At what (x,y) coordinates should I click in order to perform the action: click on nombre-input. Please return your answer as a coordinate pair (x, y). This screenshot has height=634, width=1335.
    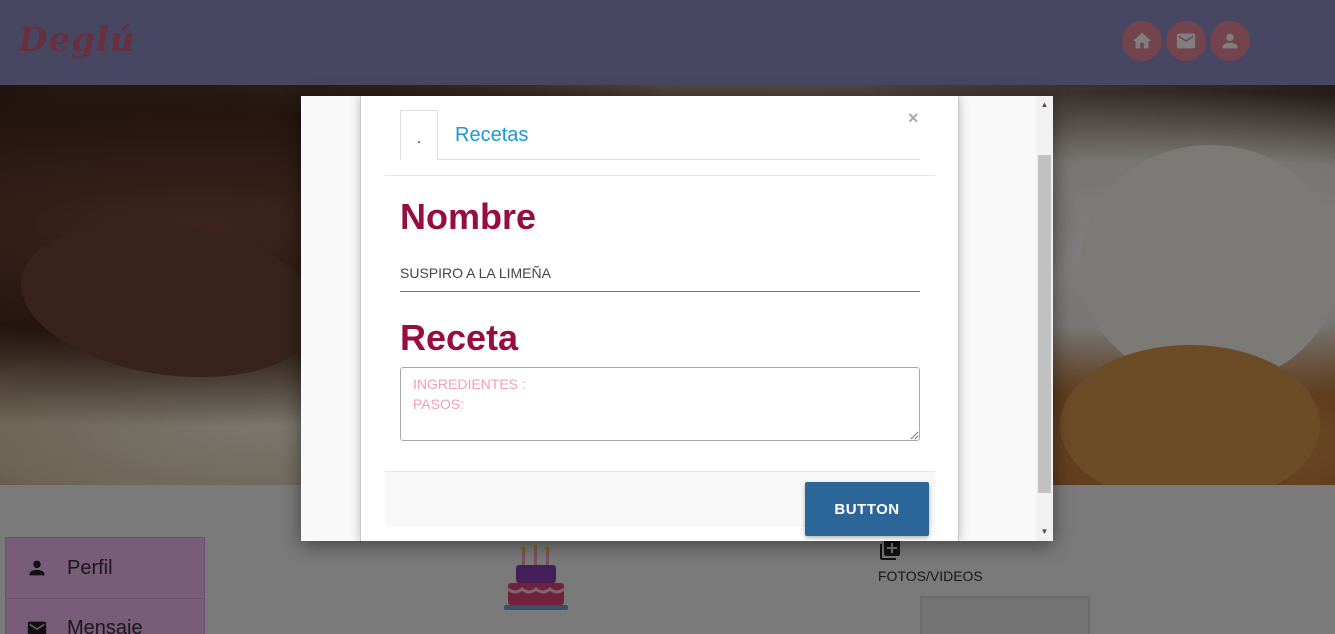
    Looking at the image, I should click on (660, 273).